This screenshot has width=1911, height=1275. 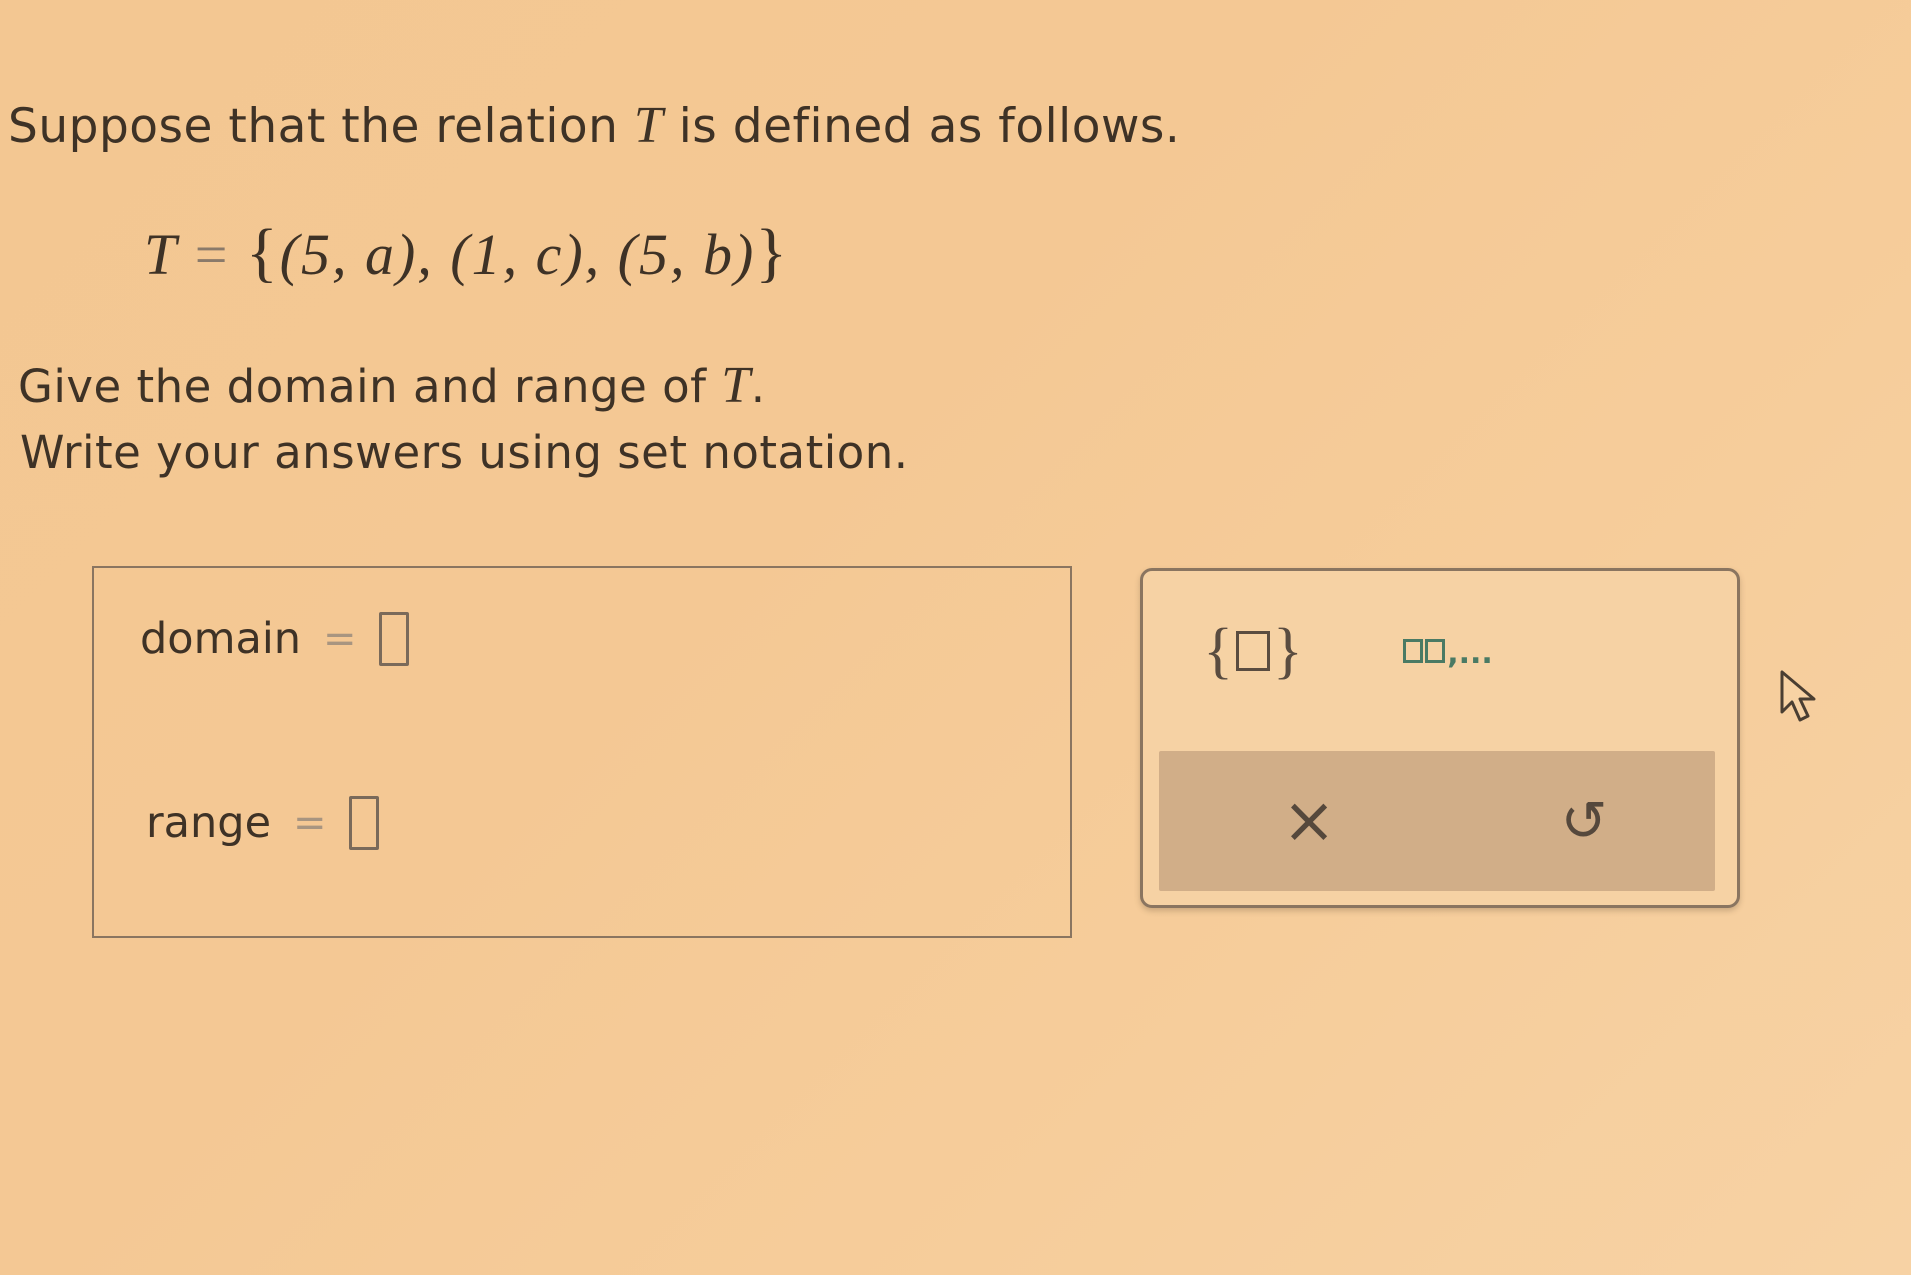 I want to click on equation-close-brace: }, so click(x=772, y=252).